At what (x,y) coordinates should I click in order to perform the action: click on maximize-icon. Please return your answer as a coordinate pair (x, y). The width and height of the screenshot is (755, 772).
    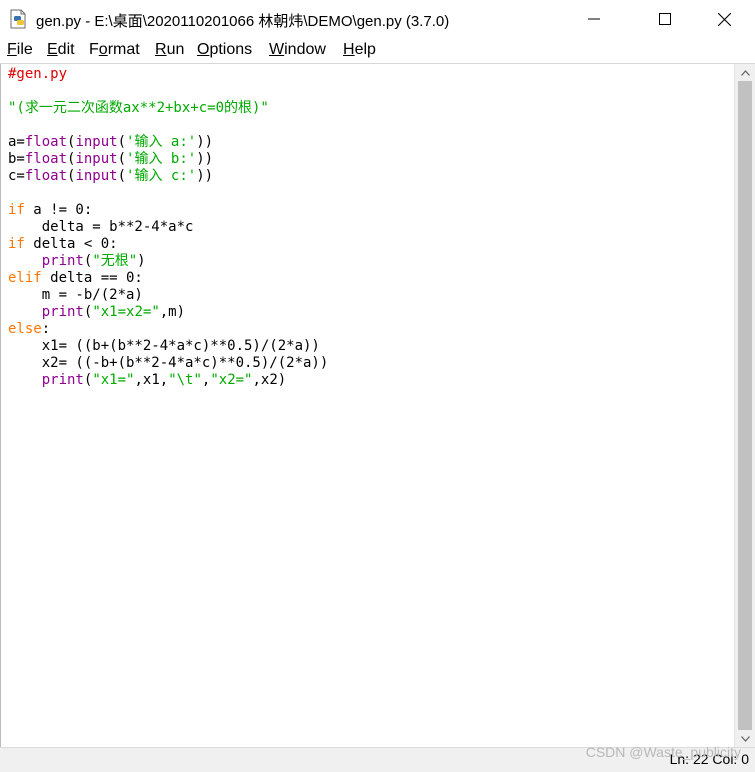
    Looking at the image, I should click on (665, 19).